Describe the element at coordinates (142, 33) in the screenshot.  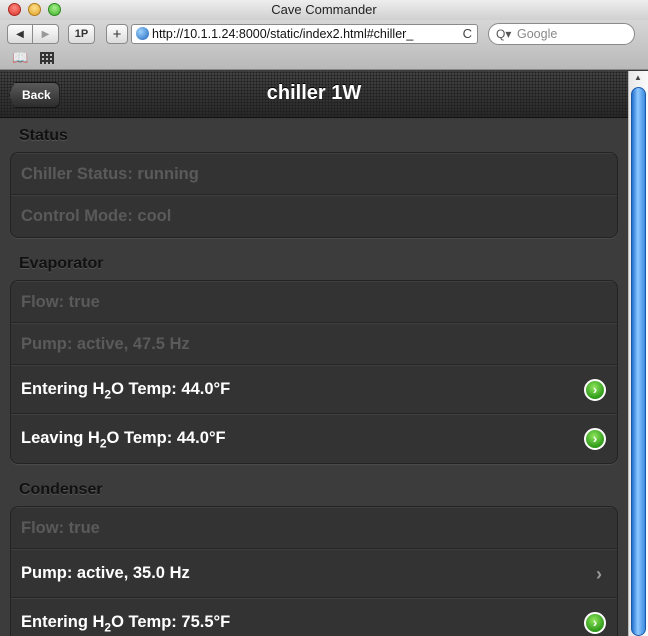
I see `globe-icon` at that location.